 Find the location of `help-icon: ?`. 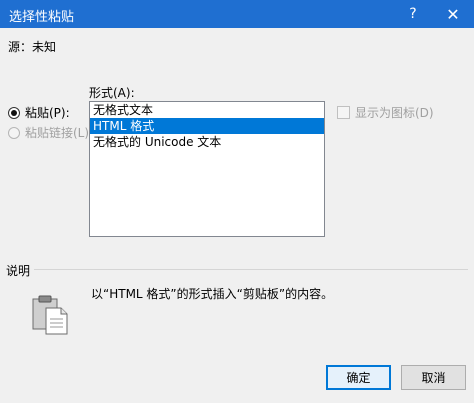

help-icon: ? is located at coordinates (413, 14).